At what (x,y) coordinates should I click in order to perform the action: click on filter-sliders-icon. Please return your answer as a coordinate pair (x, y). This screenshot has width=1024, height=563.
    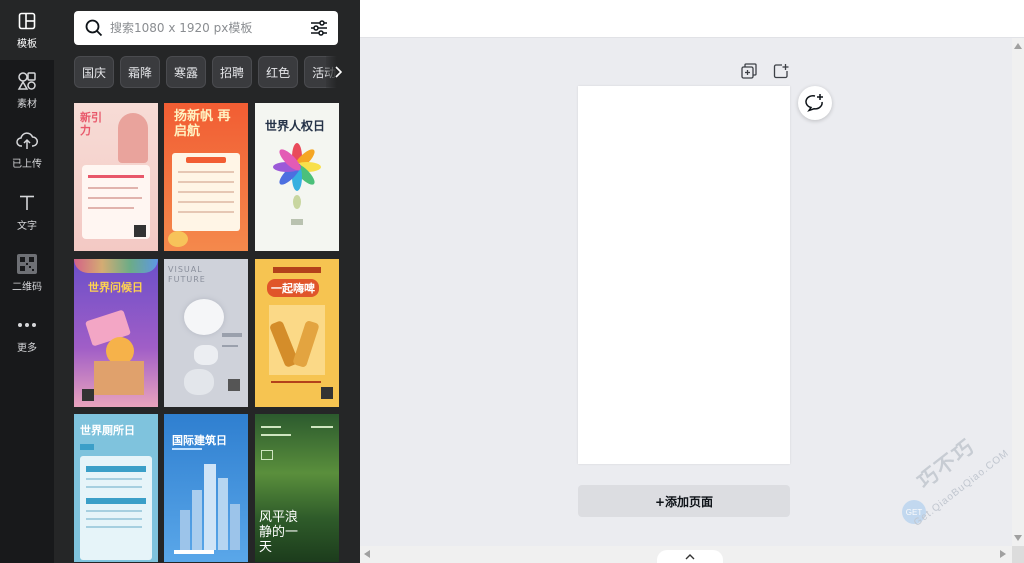
    Looking at the image, I should click on (319, 28).